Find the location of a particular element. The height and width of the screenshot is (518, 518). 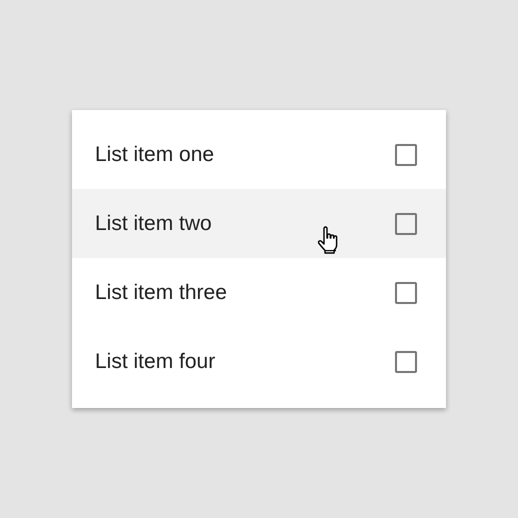

list-item: List item one is located at coordinates (259, 154).